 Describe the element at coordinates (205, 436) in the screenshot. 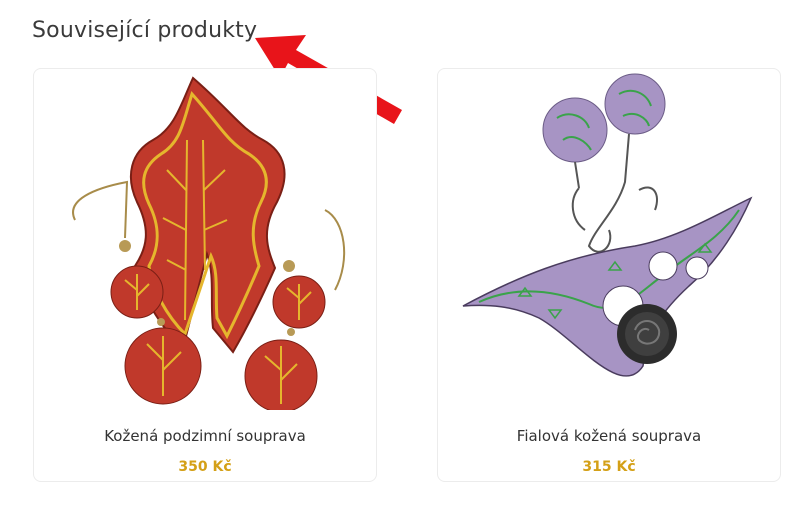

I see `product-name: Kožená podzimní souprava` at that location.